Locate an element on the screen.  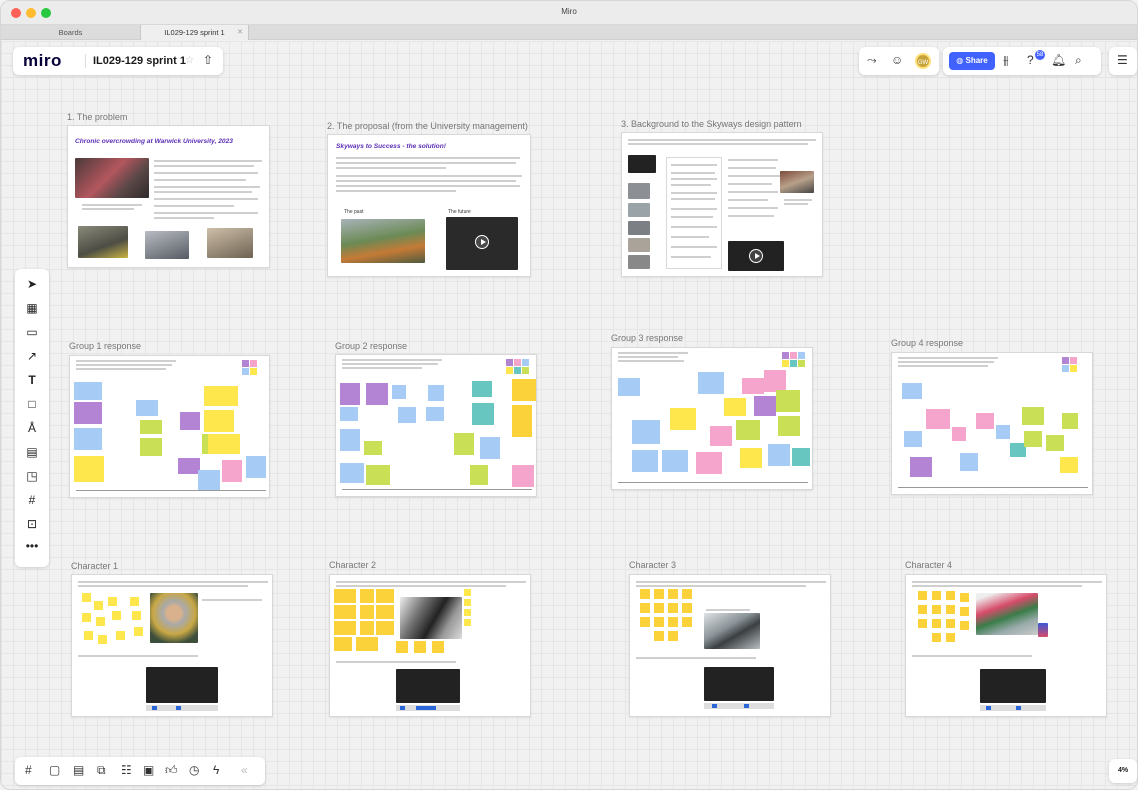
export-icon: ⇧ is located at coordinates (208, 60).